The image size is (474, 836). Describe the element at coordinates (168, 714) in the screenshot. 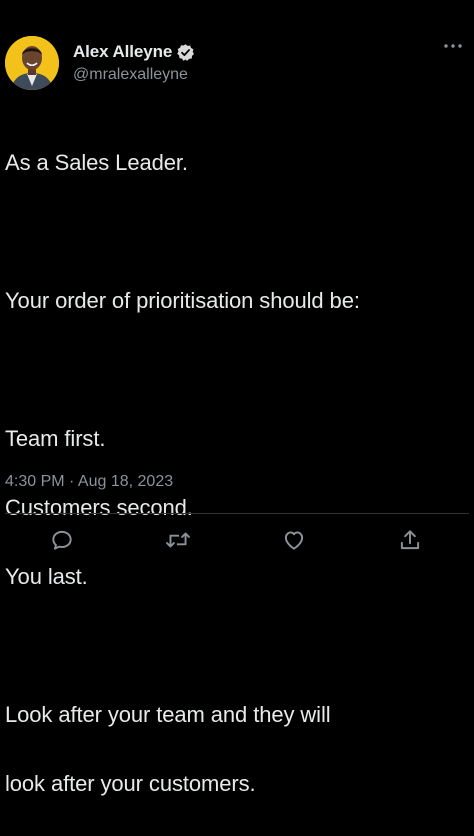

I see `tweet-text-line: Look after your team and they will` at that location.